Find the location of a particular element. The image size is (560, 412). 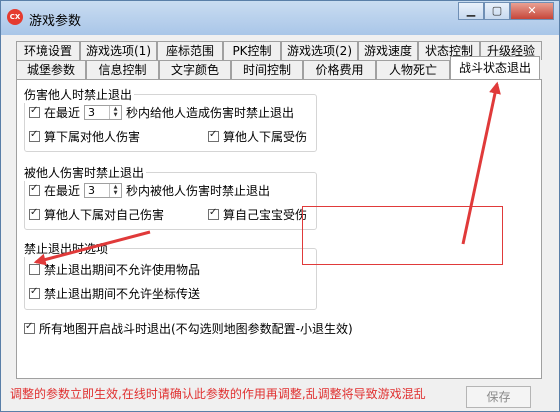

maximize-icon: ▢ is located at coordinates (497, 11).